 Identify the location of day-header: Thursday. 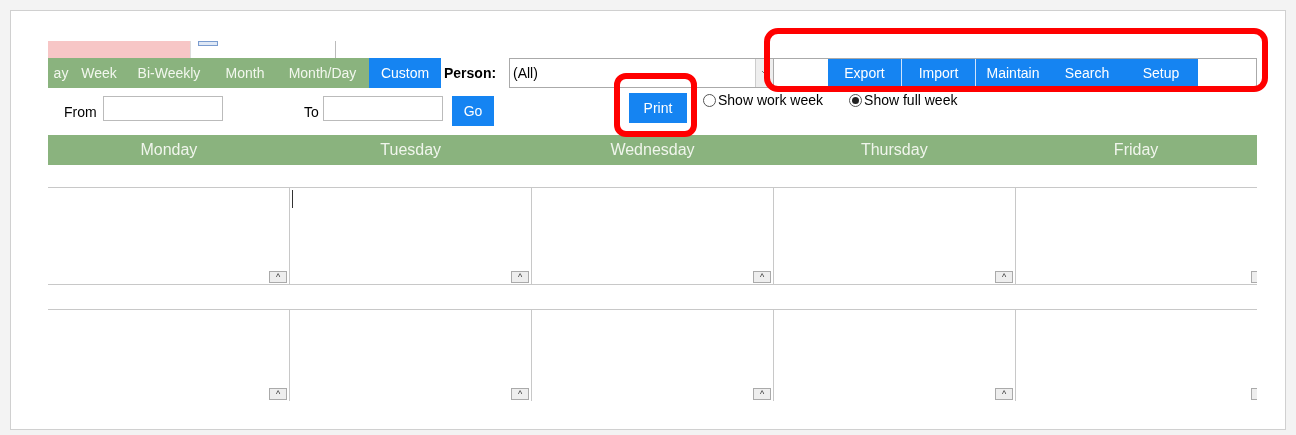
(894, 150).